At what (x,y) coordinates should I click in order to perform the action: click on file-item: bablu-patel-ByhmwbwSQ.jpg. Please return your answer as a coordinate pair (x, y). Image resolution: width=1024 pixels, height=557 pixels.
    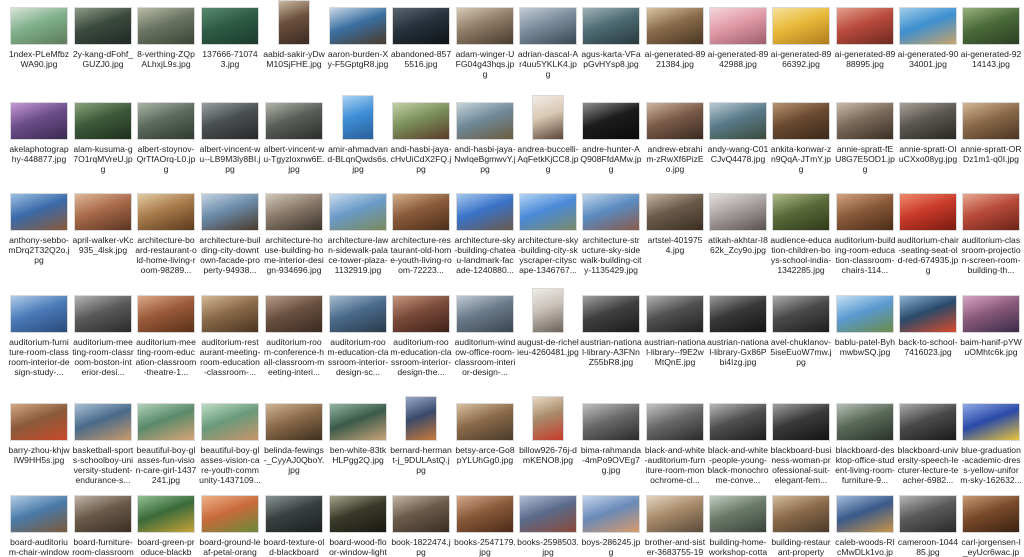
    Looking at the image, I should click on (865, 322).